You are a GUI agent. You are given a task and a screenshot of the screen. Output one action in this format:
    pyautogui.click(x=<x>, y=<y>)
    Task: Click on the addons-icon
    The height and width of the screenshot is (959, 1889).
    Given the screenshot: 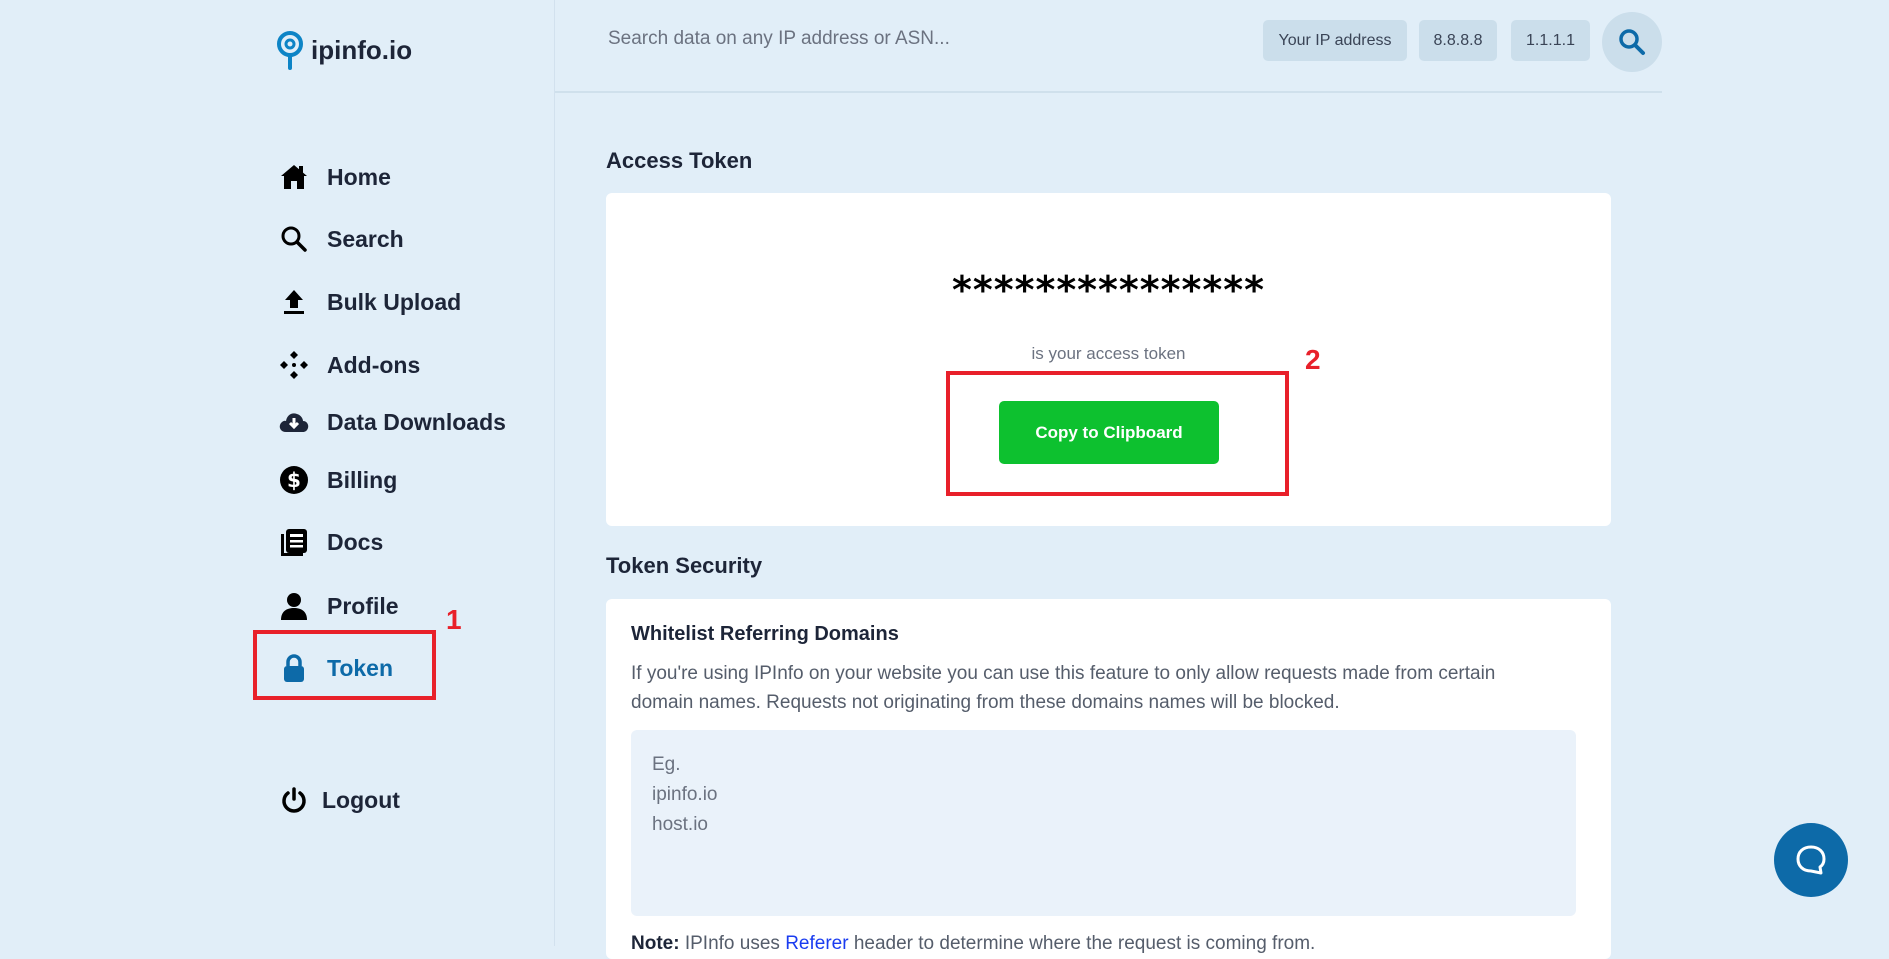 What is the action you would take?
    pyautogui.click(x=294, y=365)
    